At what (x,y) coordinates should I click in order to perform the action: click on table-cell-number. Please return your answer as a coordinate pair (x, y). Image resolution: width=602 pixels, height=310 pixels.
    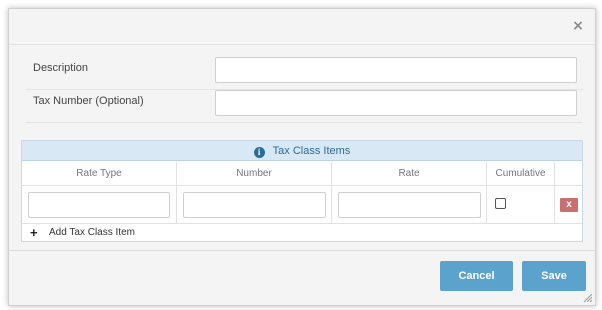
    Looking at the image, I should click on (254, 205).